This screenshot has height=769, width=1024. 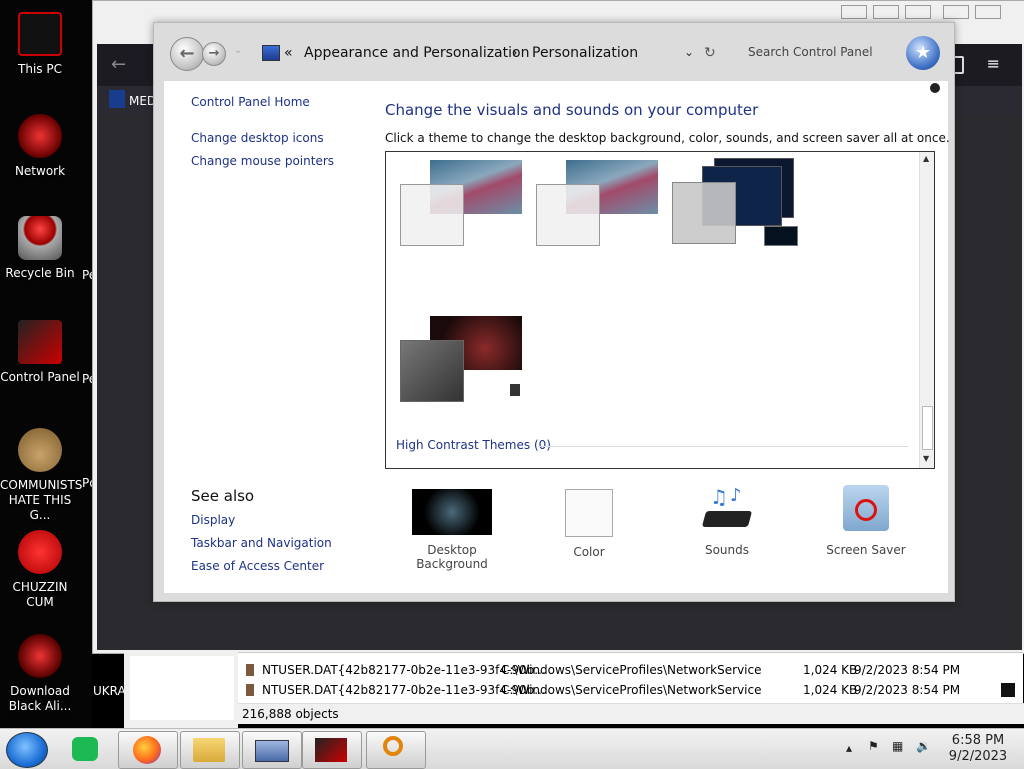 What do you see at coordinates (873, 746) in the screenshot?
I see `action-center-flag-icon: ⚑` at bounding box center [873, 746].